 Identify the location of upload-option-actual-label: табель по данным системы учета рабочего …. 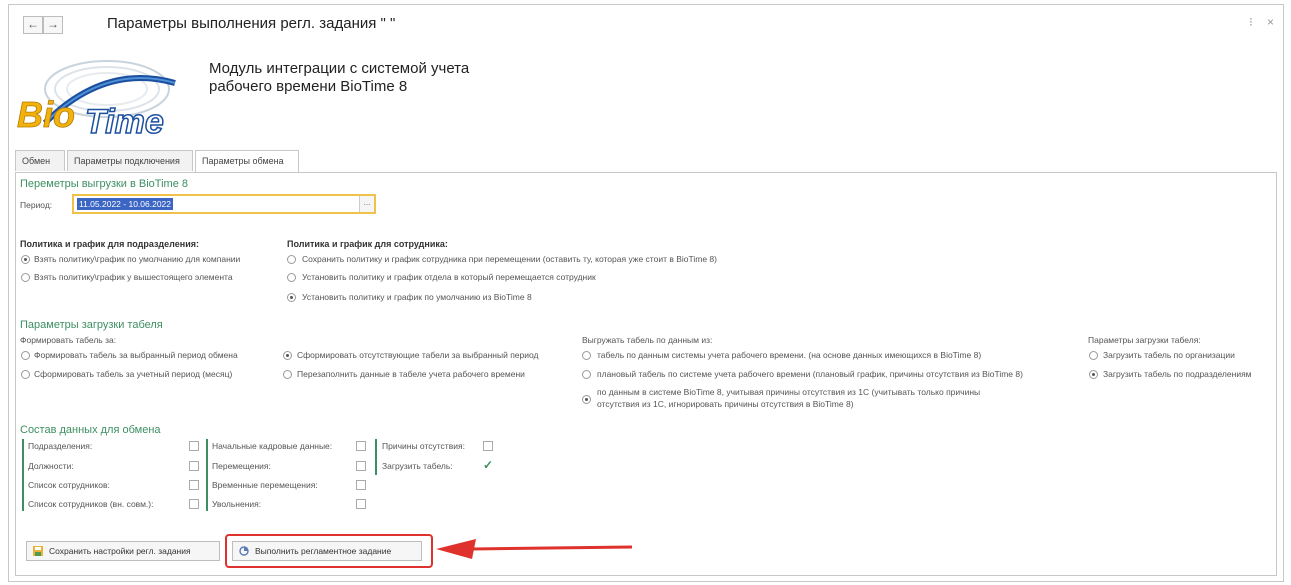
(789, 355).